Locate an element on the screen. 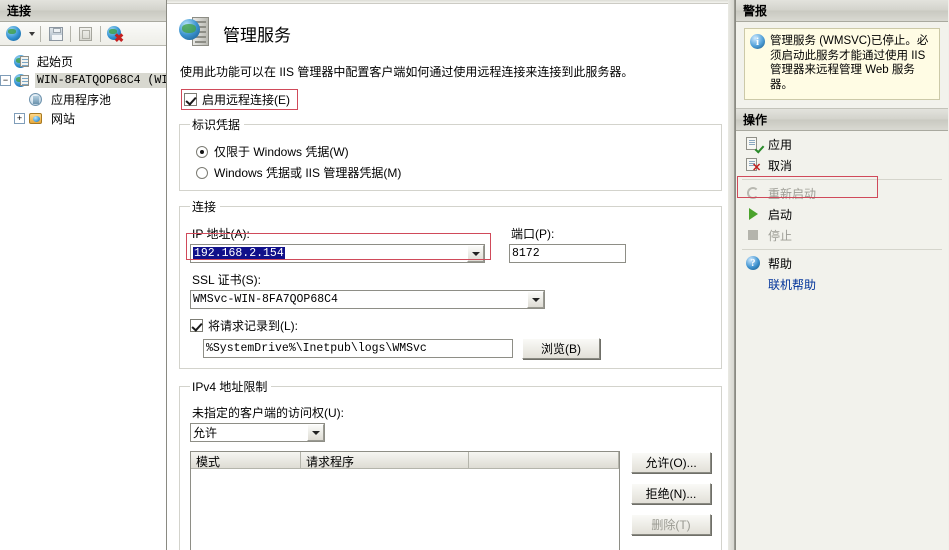 This screenshot has width=949, height=550. remove-button: 删除(T) is located at coordinates (671, 525).